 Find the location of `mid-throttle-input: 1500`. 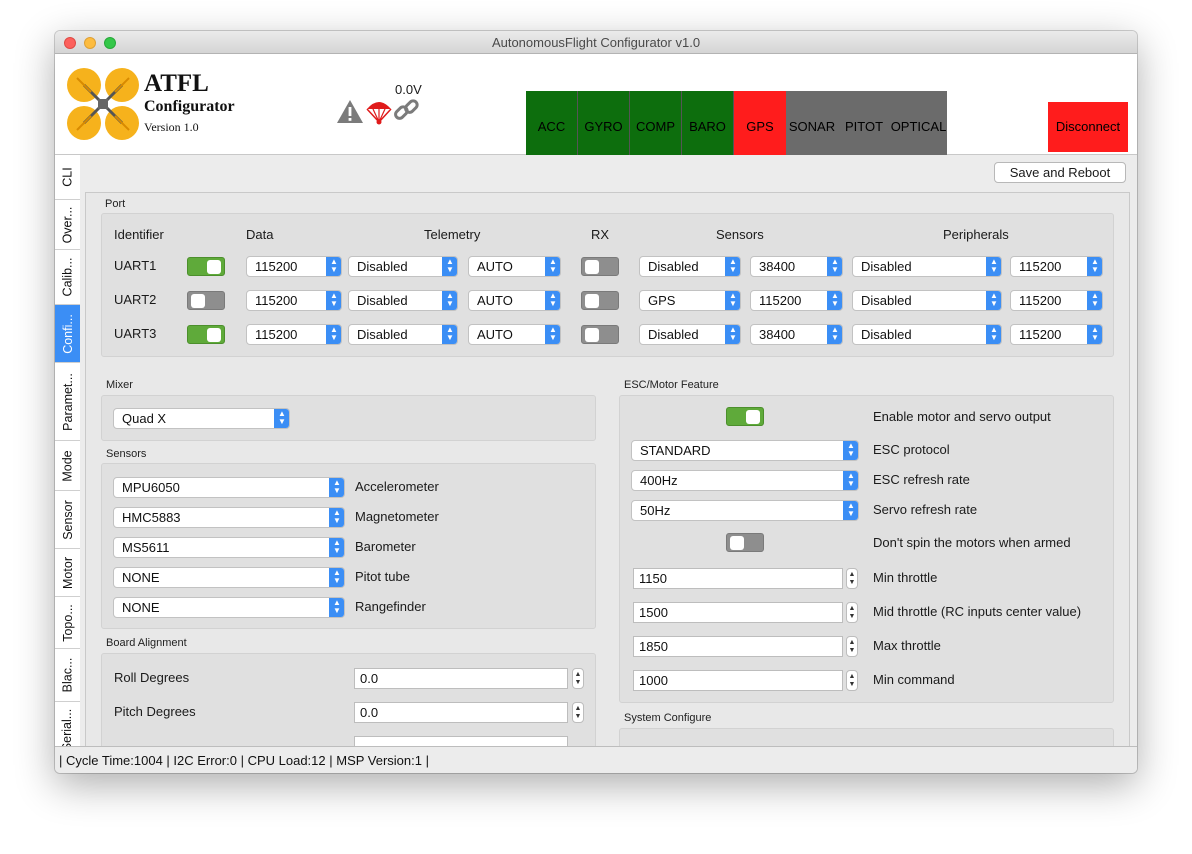

mid-throttle-input: 1500 is located at coordinates (738, 612).